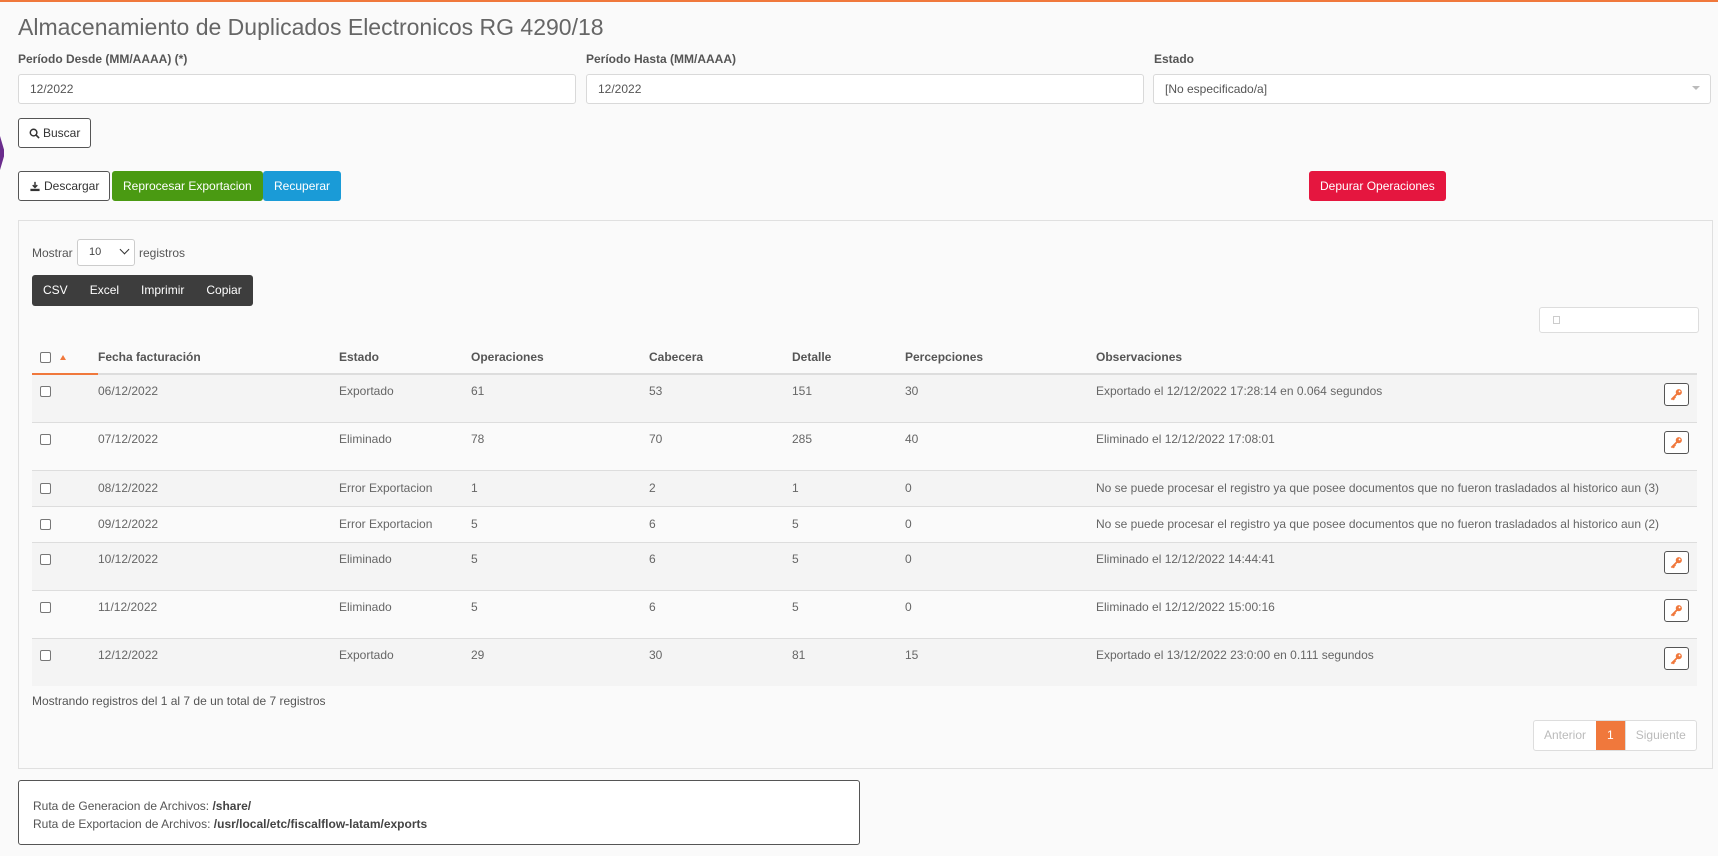  Describe the element at coordinates (912, 438) in the screenshot. I see `cell-percepciones-text: 40` at that location.